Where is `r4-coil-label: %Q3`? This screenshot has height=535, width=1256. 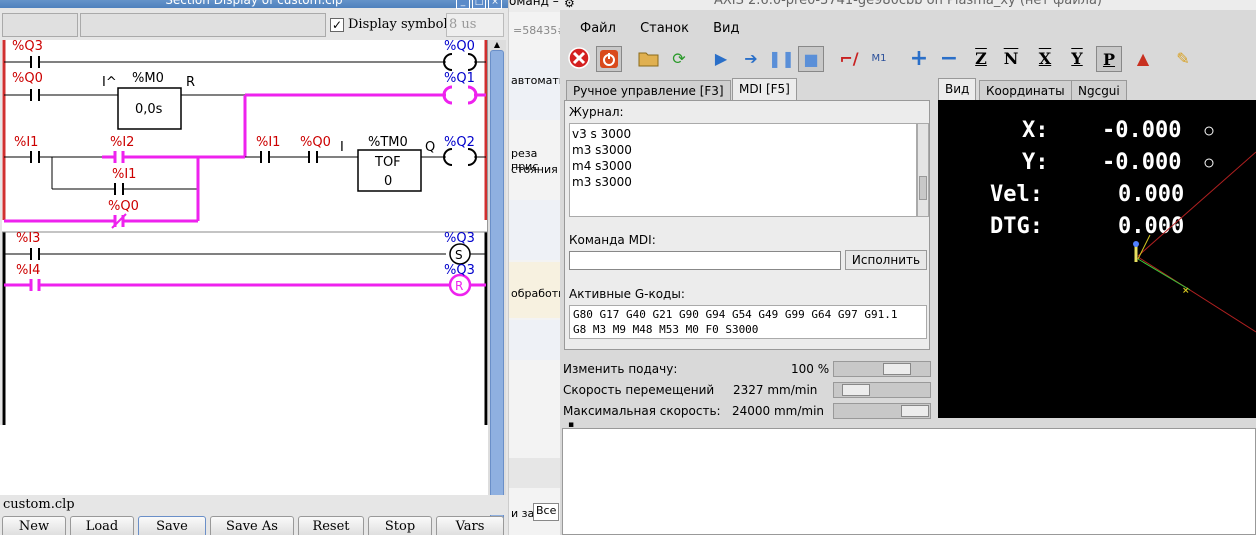
r4-coil-label: %Q3 is located at coordinates (459, 238).